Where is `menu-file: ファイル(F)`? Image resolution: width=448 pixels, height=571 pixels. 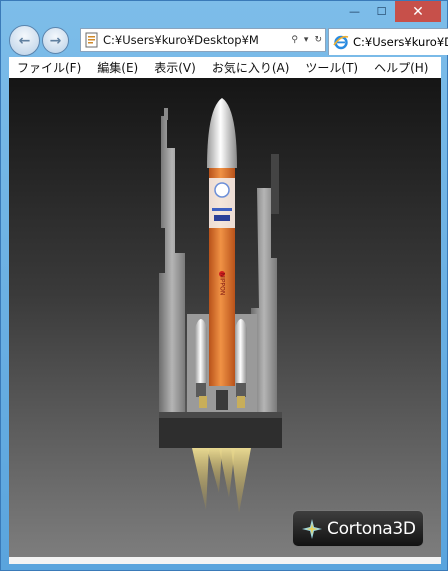 menu-file: ファイル(F) is located at coordinates (49, 67).